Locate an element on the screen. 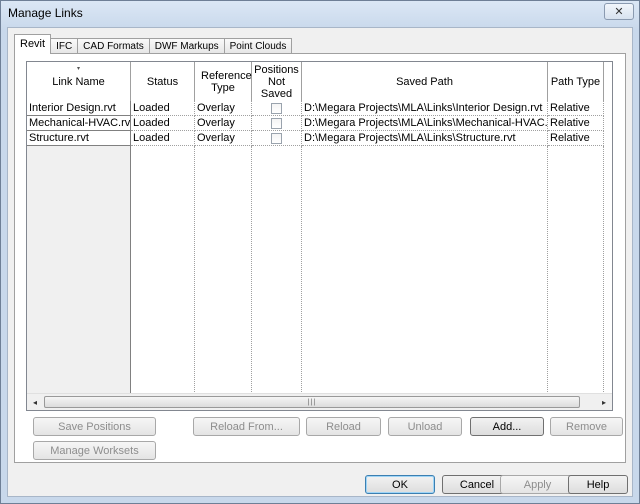  column-header-saved-path: Saved Path is located at coordinates (425, 81).